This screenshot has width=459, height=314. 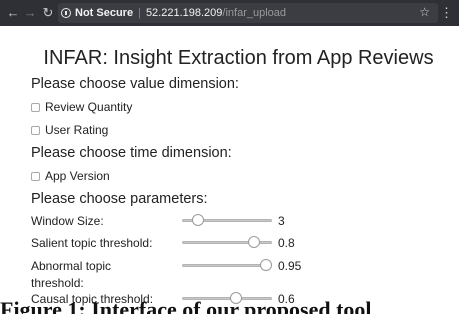 What do you see at coordinates (186, 305) in the screenshot?
I see `figure-caption: Figure 1: Interface of our proposed tool` at bounding box center [186, 305].